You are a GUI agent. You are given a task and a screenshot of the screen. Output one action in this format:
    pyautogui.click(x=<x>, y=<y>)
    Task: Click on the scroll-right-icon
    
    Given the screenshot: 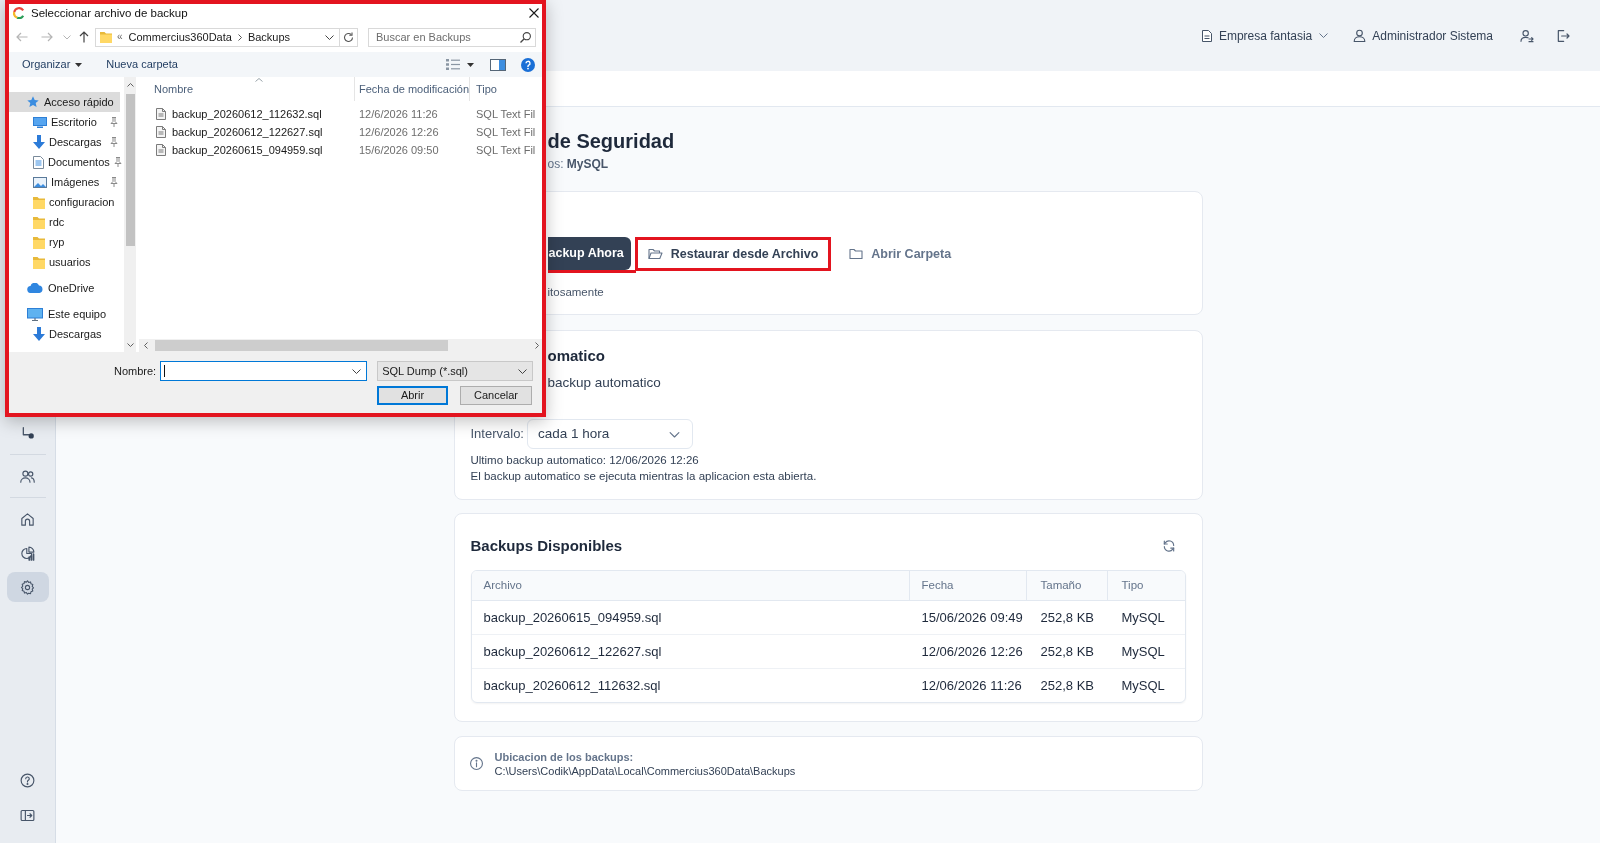 What is the action you would take?
    pyautogui.click(x=537, y=345)
    